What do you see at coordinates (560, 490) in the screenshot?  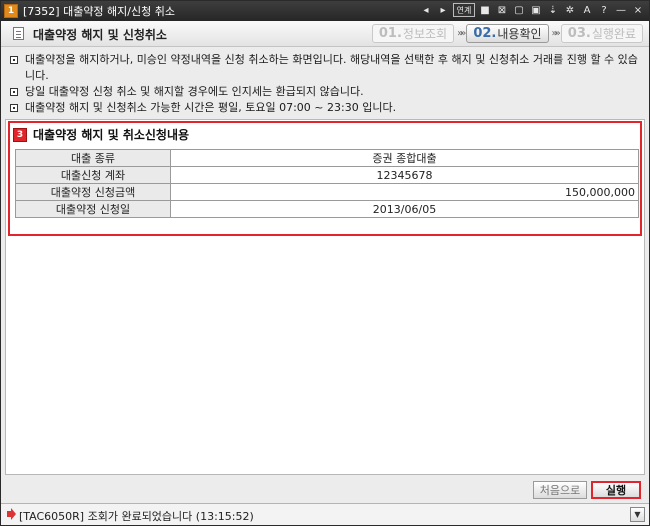 I see `reset-button: 처음으로` at bounding box center [560, 490].